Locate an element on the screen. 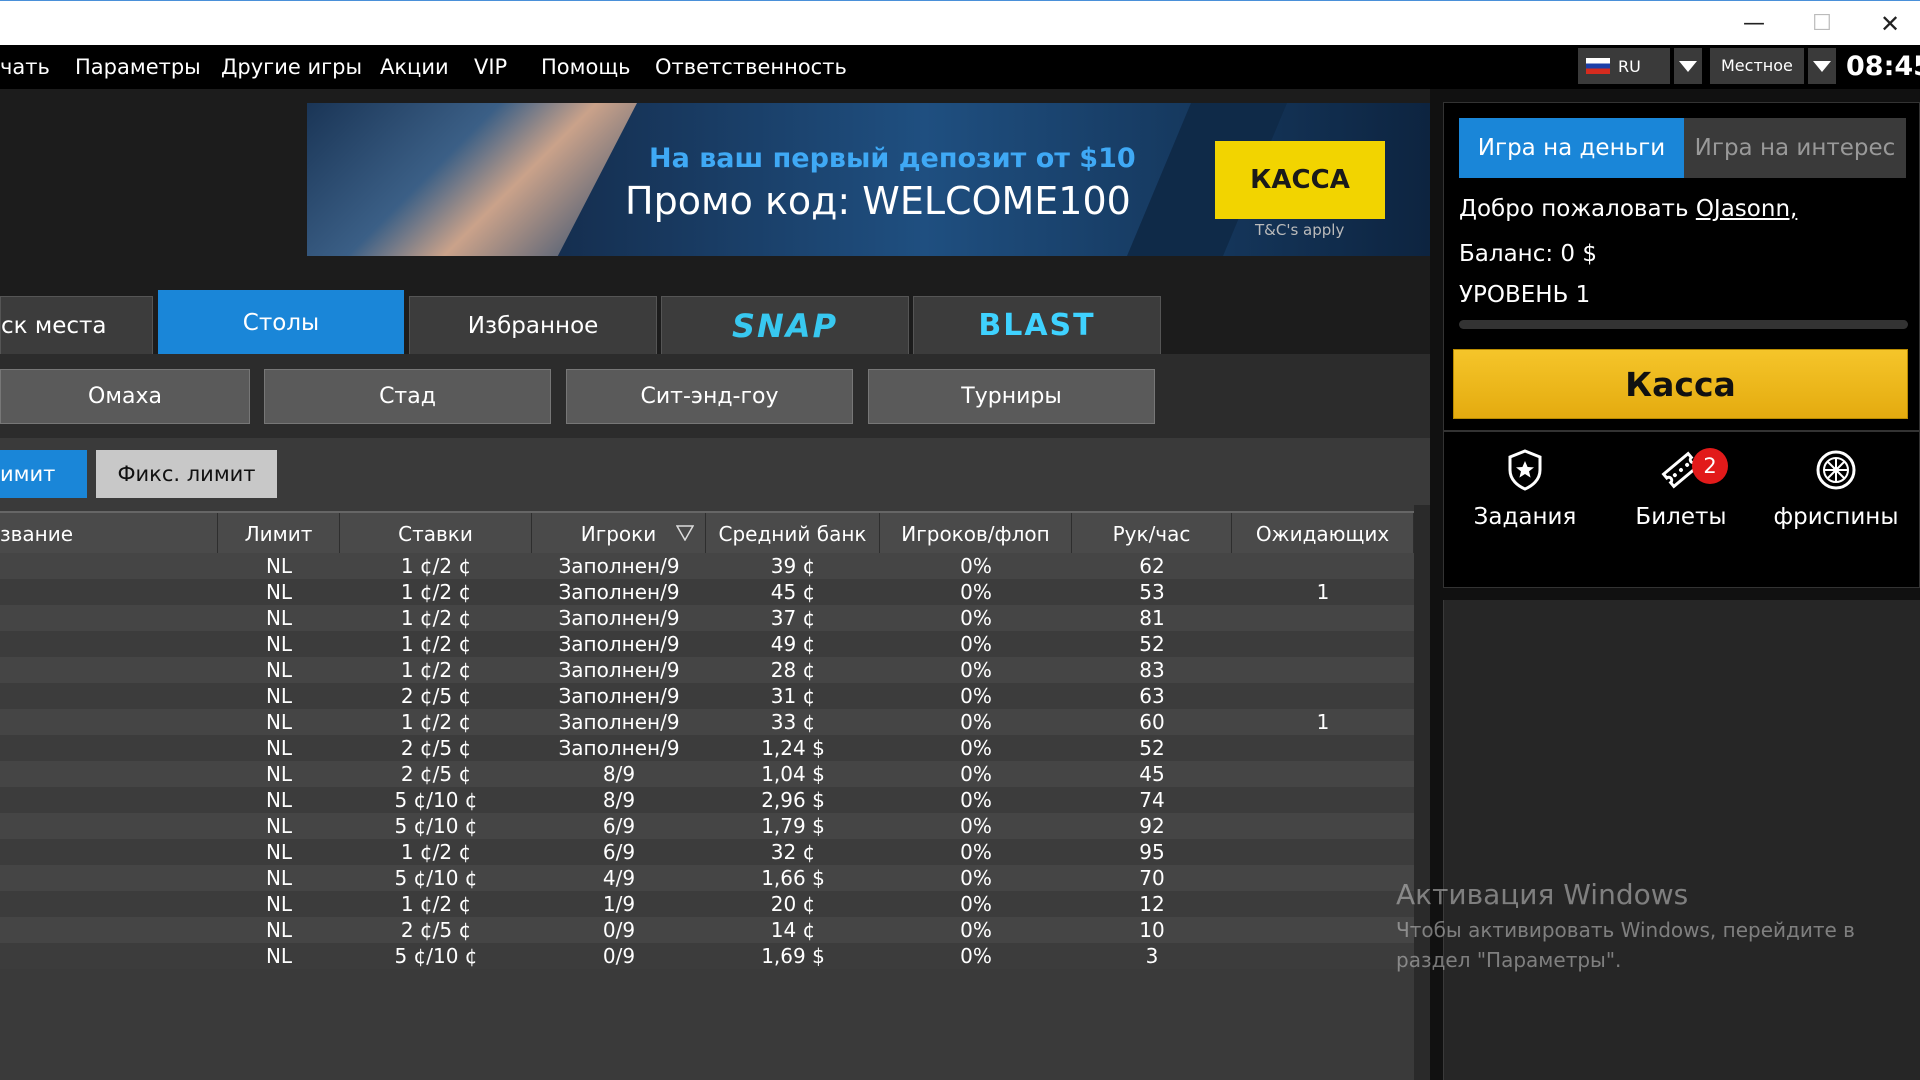  username-link: OJasonn, is located at coordinates (1747, 209).